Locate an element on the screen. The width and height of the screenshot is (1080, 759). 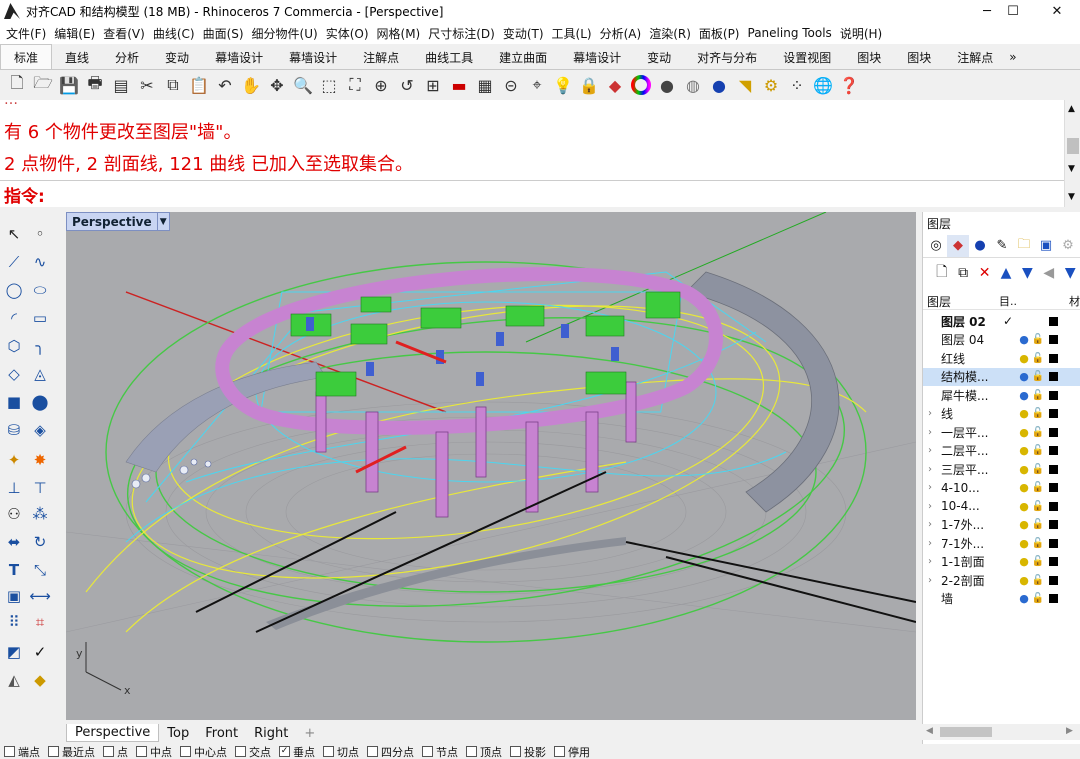
tab-align-distribute: 对齐与分布 is located at coordinates (727, 57).